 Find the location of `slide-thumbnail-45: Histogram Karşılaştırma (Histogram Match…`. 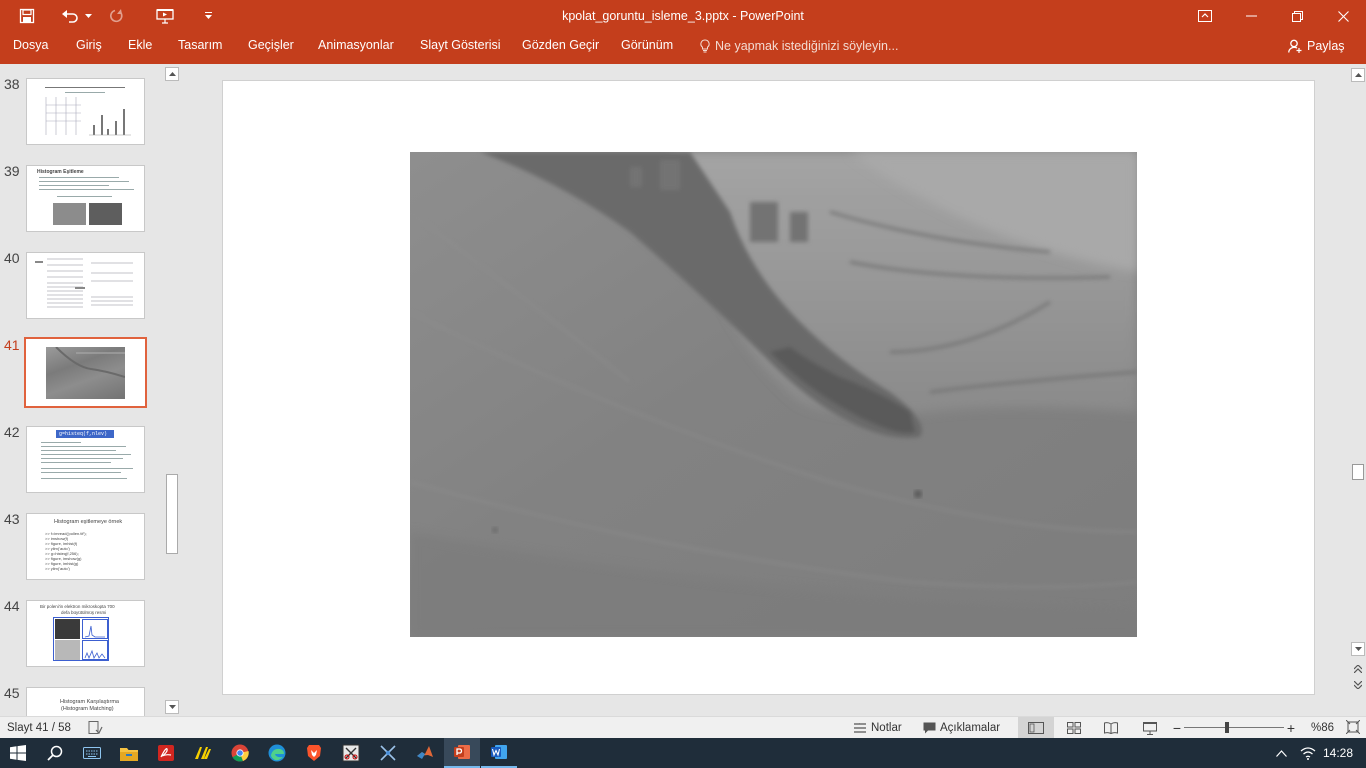

slide-thumbnail-45: Histogram Karşılaştırma (Histogram Match… is located at coordinates (85, 701).